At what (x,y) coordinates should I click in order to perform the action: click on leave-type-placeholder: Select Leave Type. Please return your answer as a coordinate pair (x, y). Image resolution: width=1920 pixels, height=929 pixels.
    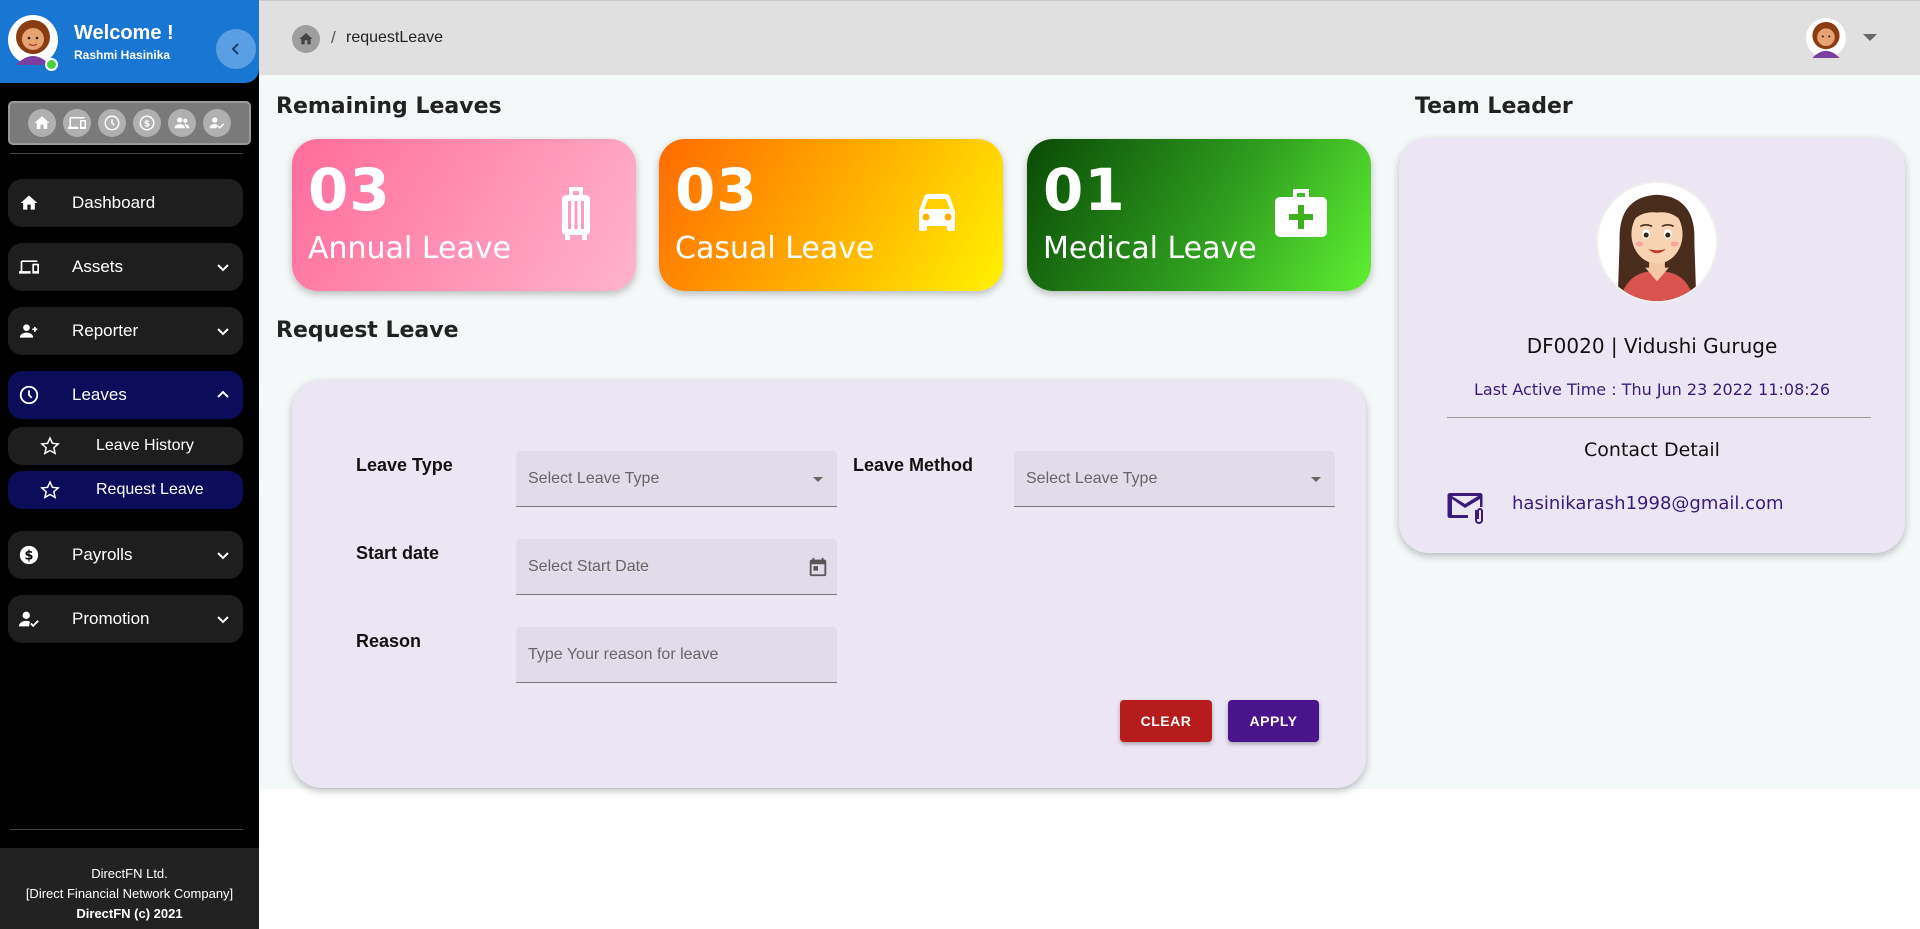
    Looking at the image, I should click on (594, 478).